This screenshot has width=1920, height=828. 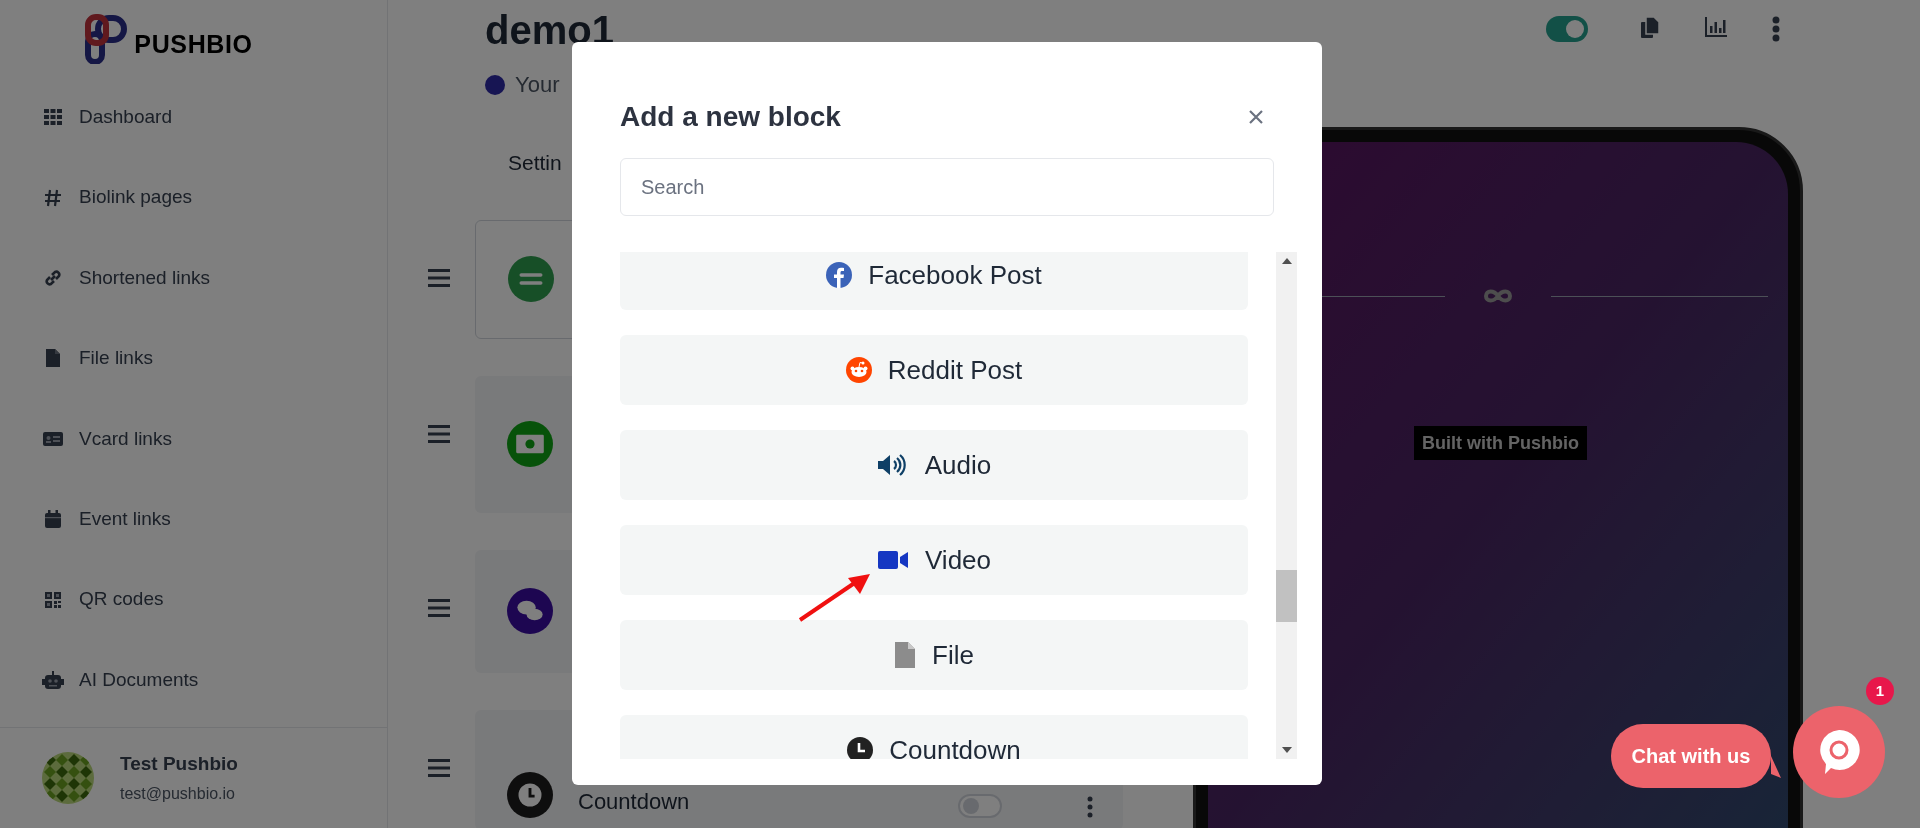 I want to click on hash-icon, so click(x=53, y=197).